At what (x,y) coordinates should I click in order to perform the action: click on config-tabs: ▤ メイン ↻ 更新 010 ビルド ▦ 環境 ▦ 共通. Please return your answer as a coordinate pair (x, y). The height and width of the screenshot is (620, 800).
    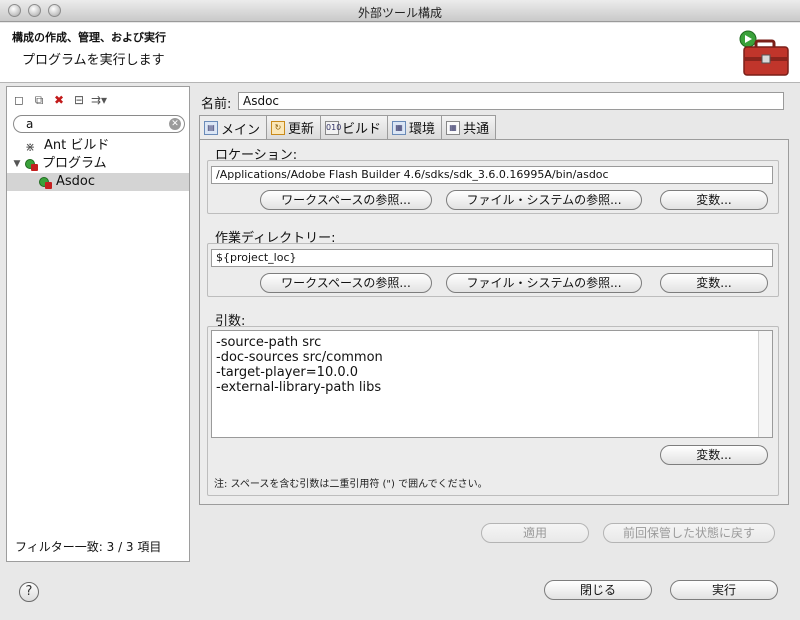
    Looking at the image, I should click on (348, 127).